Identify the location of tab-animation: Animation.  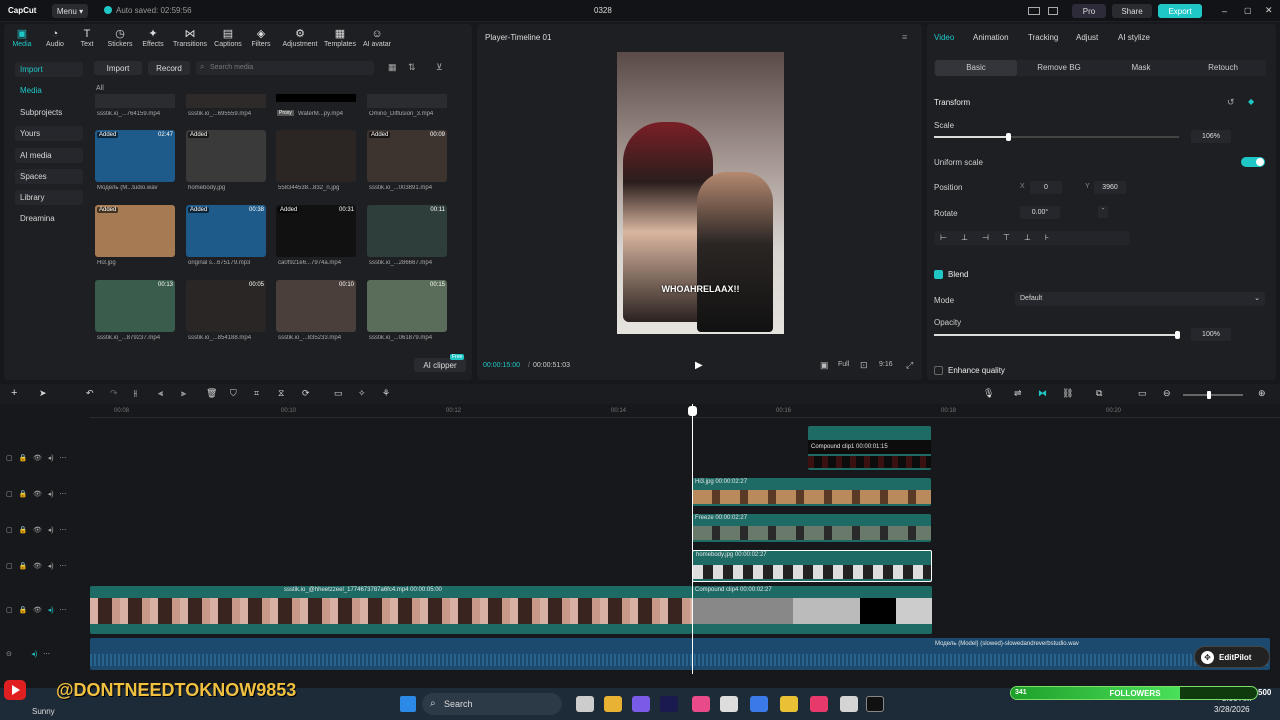
(991, 37).